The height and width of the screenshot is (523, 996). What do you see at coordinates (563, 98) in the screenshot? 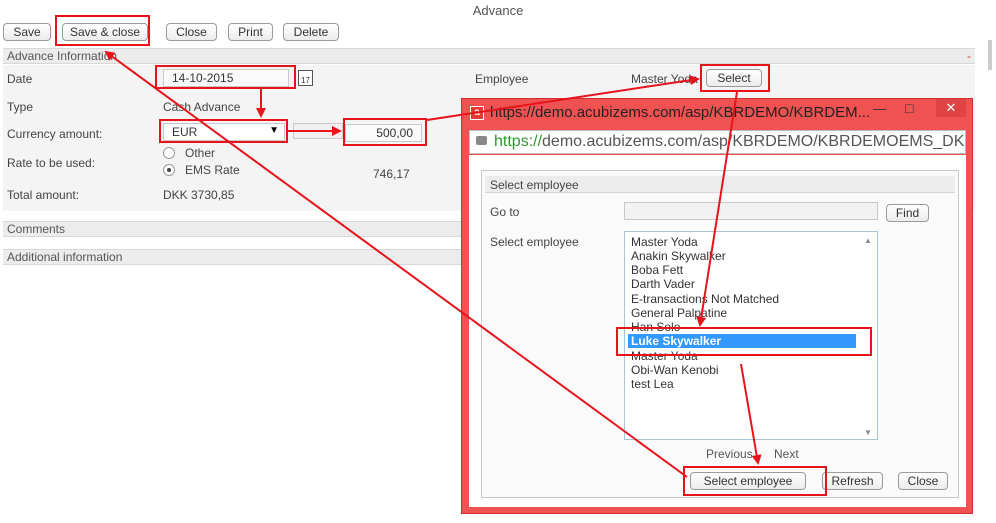
I see `arrow-amount-to-select` at bounding box center [563, 98].